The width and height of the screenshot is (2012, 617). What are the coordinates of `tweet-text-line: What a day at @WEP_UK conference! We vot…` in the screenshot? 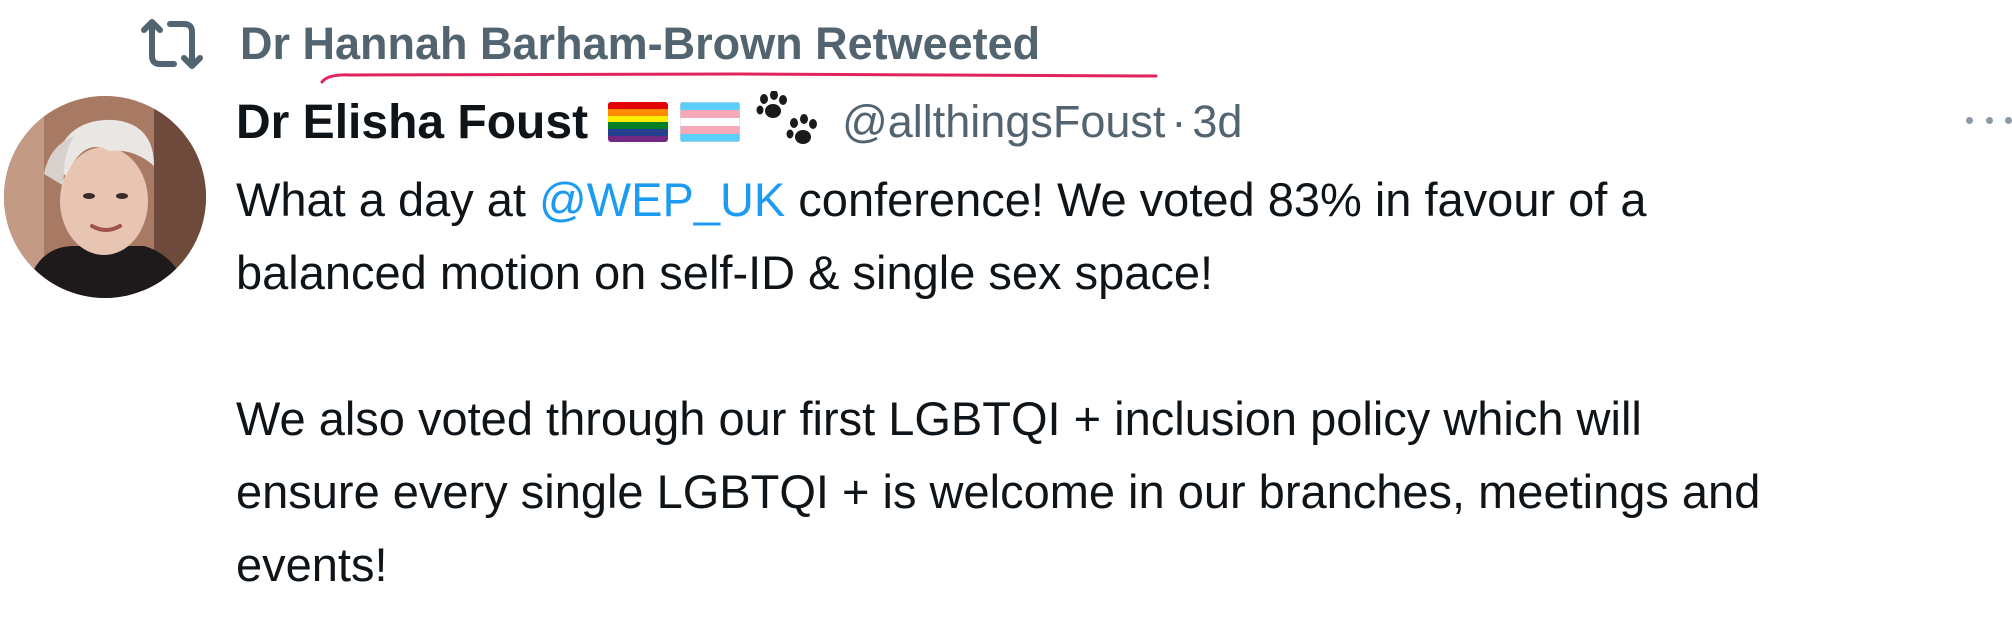 It's located at (1124, 199).